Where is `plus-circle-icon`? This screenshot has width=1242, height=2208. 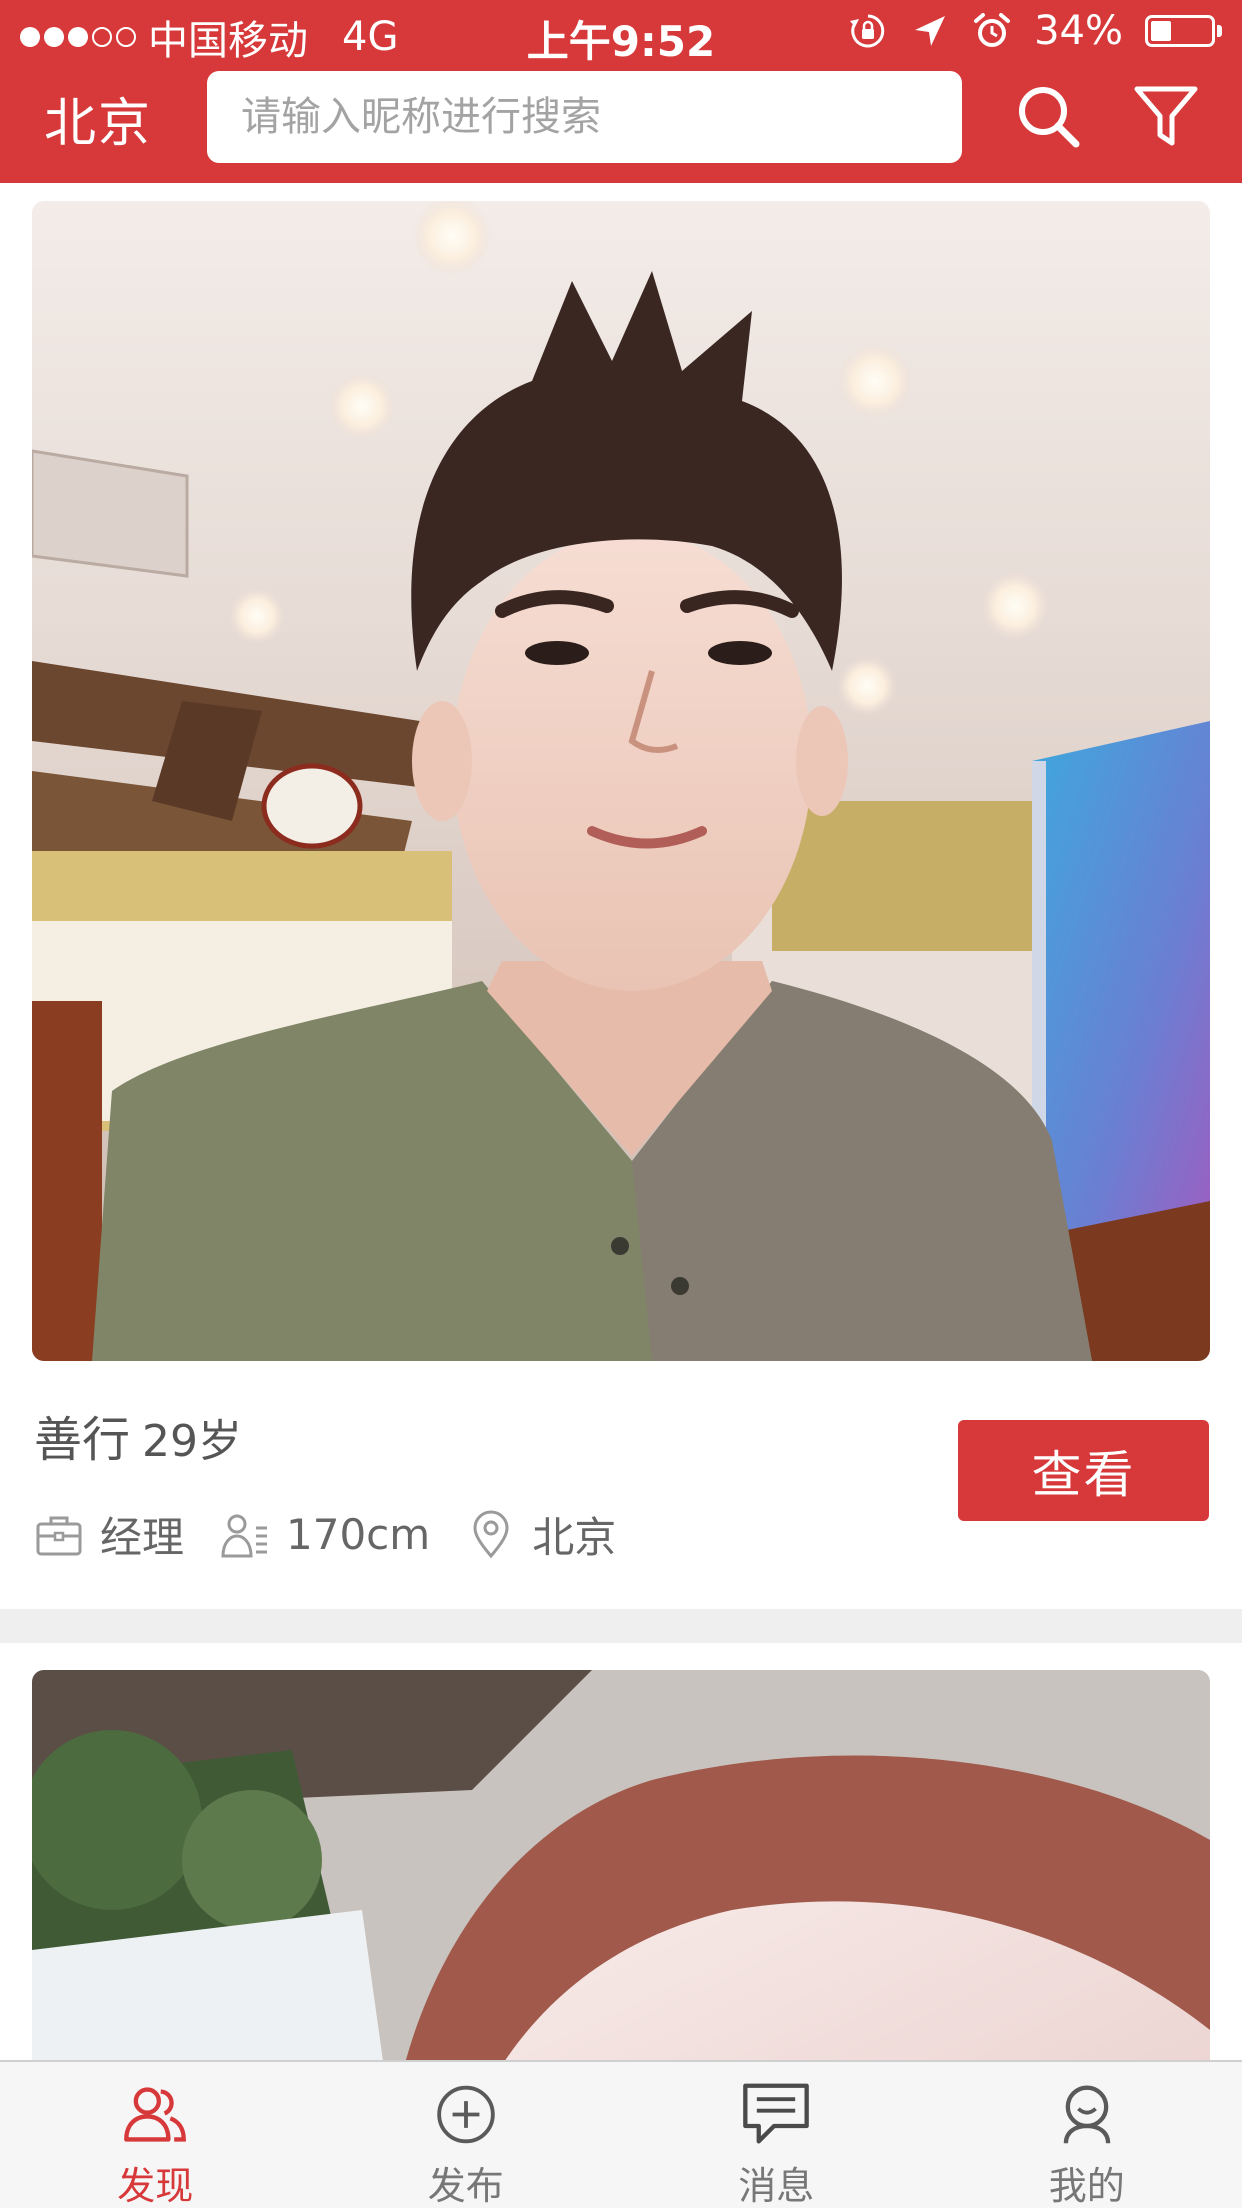
plus-circle-icon is located at coordinates (466, 2114).